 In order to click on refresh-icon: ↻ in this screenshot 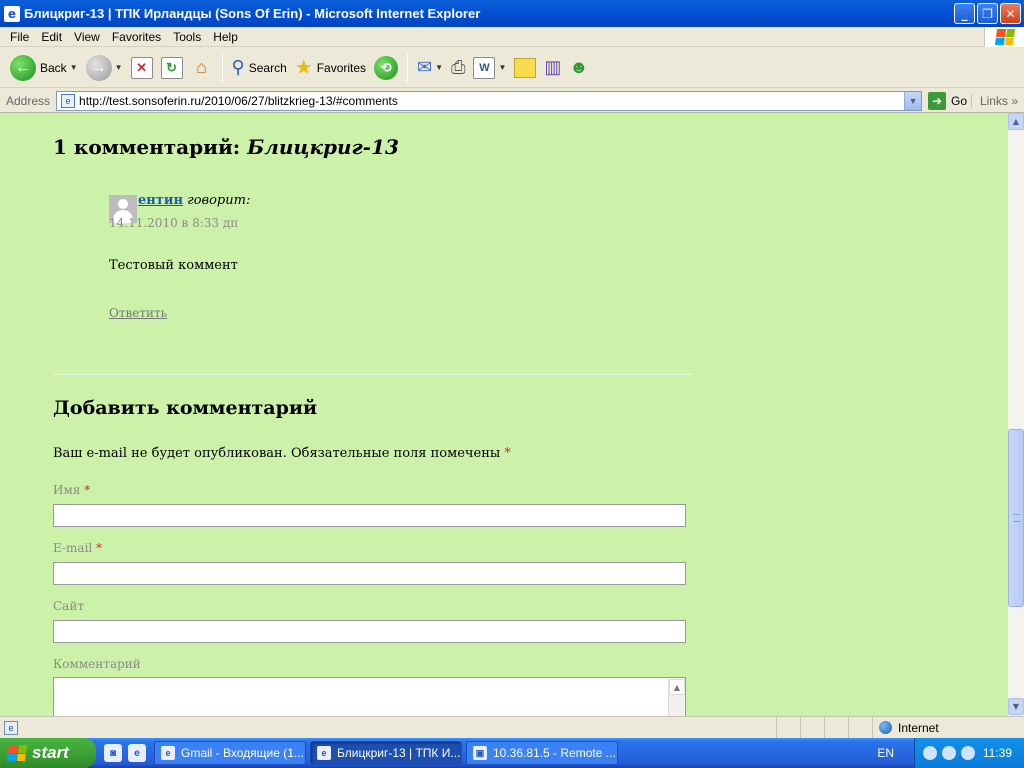, I will do `click(171, 67)`.